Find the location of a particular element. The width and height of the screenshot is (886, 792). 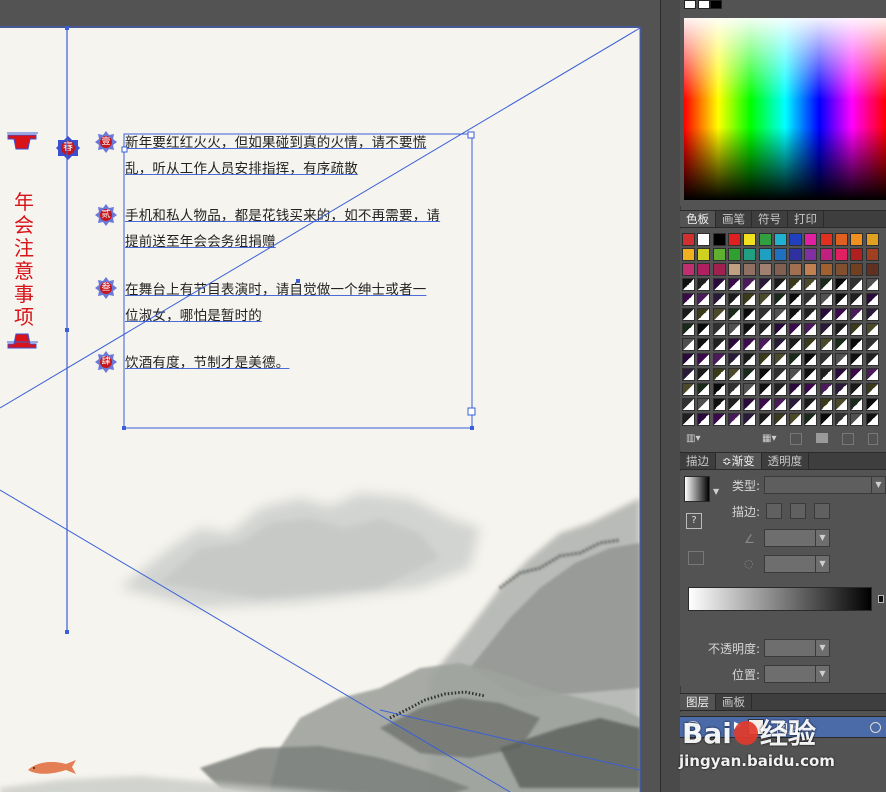

tab-gradient: ≎渐变 is located at coordinates (739, 461).